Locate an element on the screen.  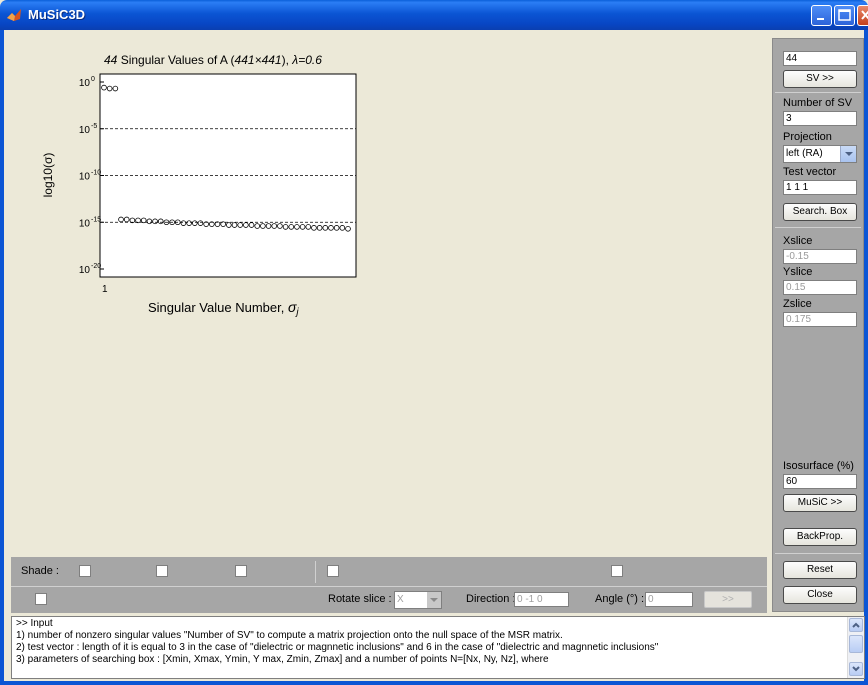
zslice-input: 0.175 is located at coordinates (820, 319).